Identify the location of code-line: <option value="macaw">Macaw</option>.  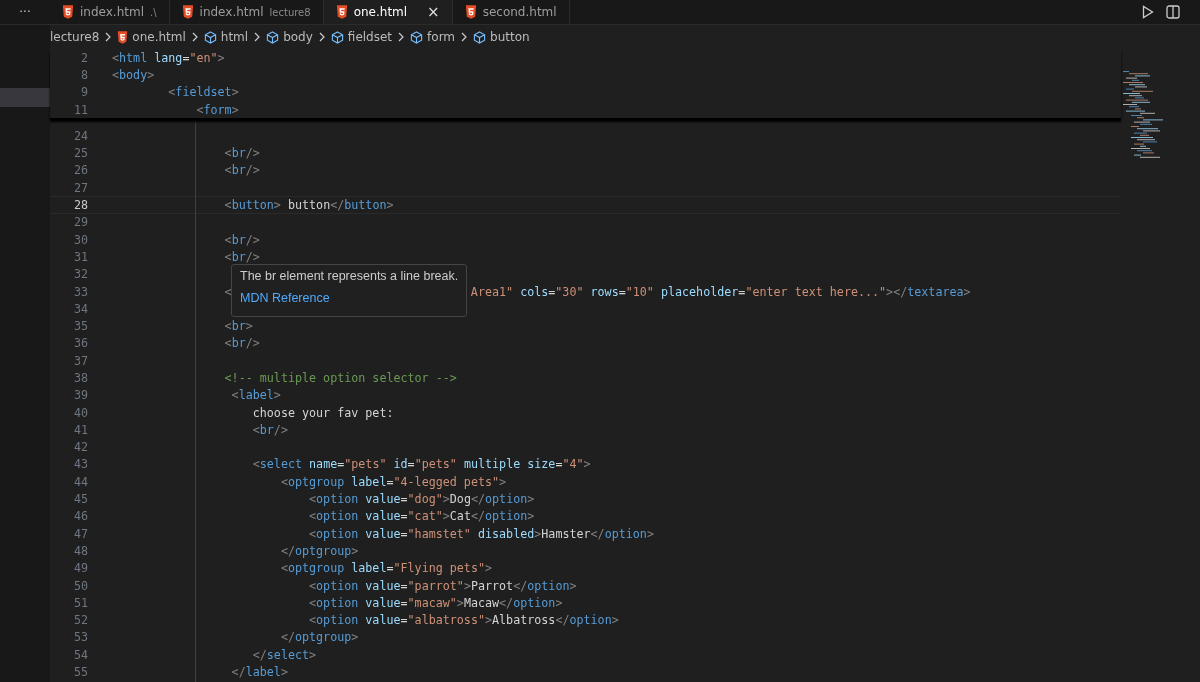
(435, 602).